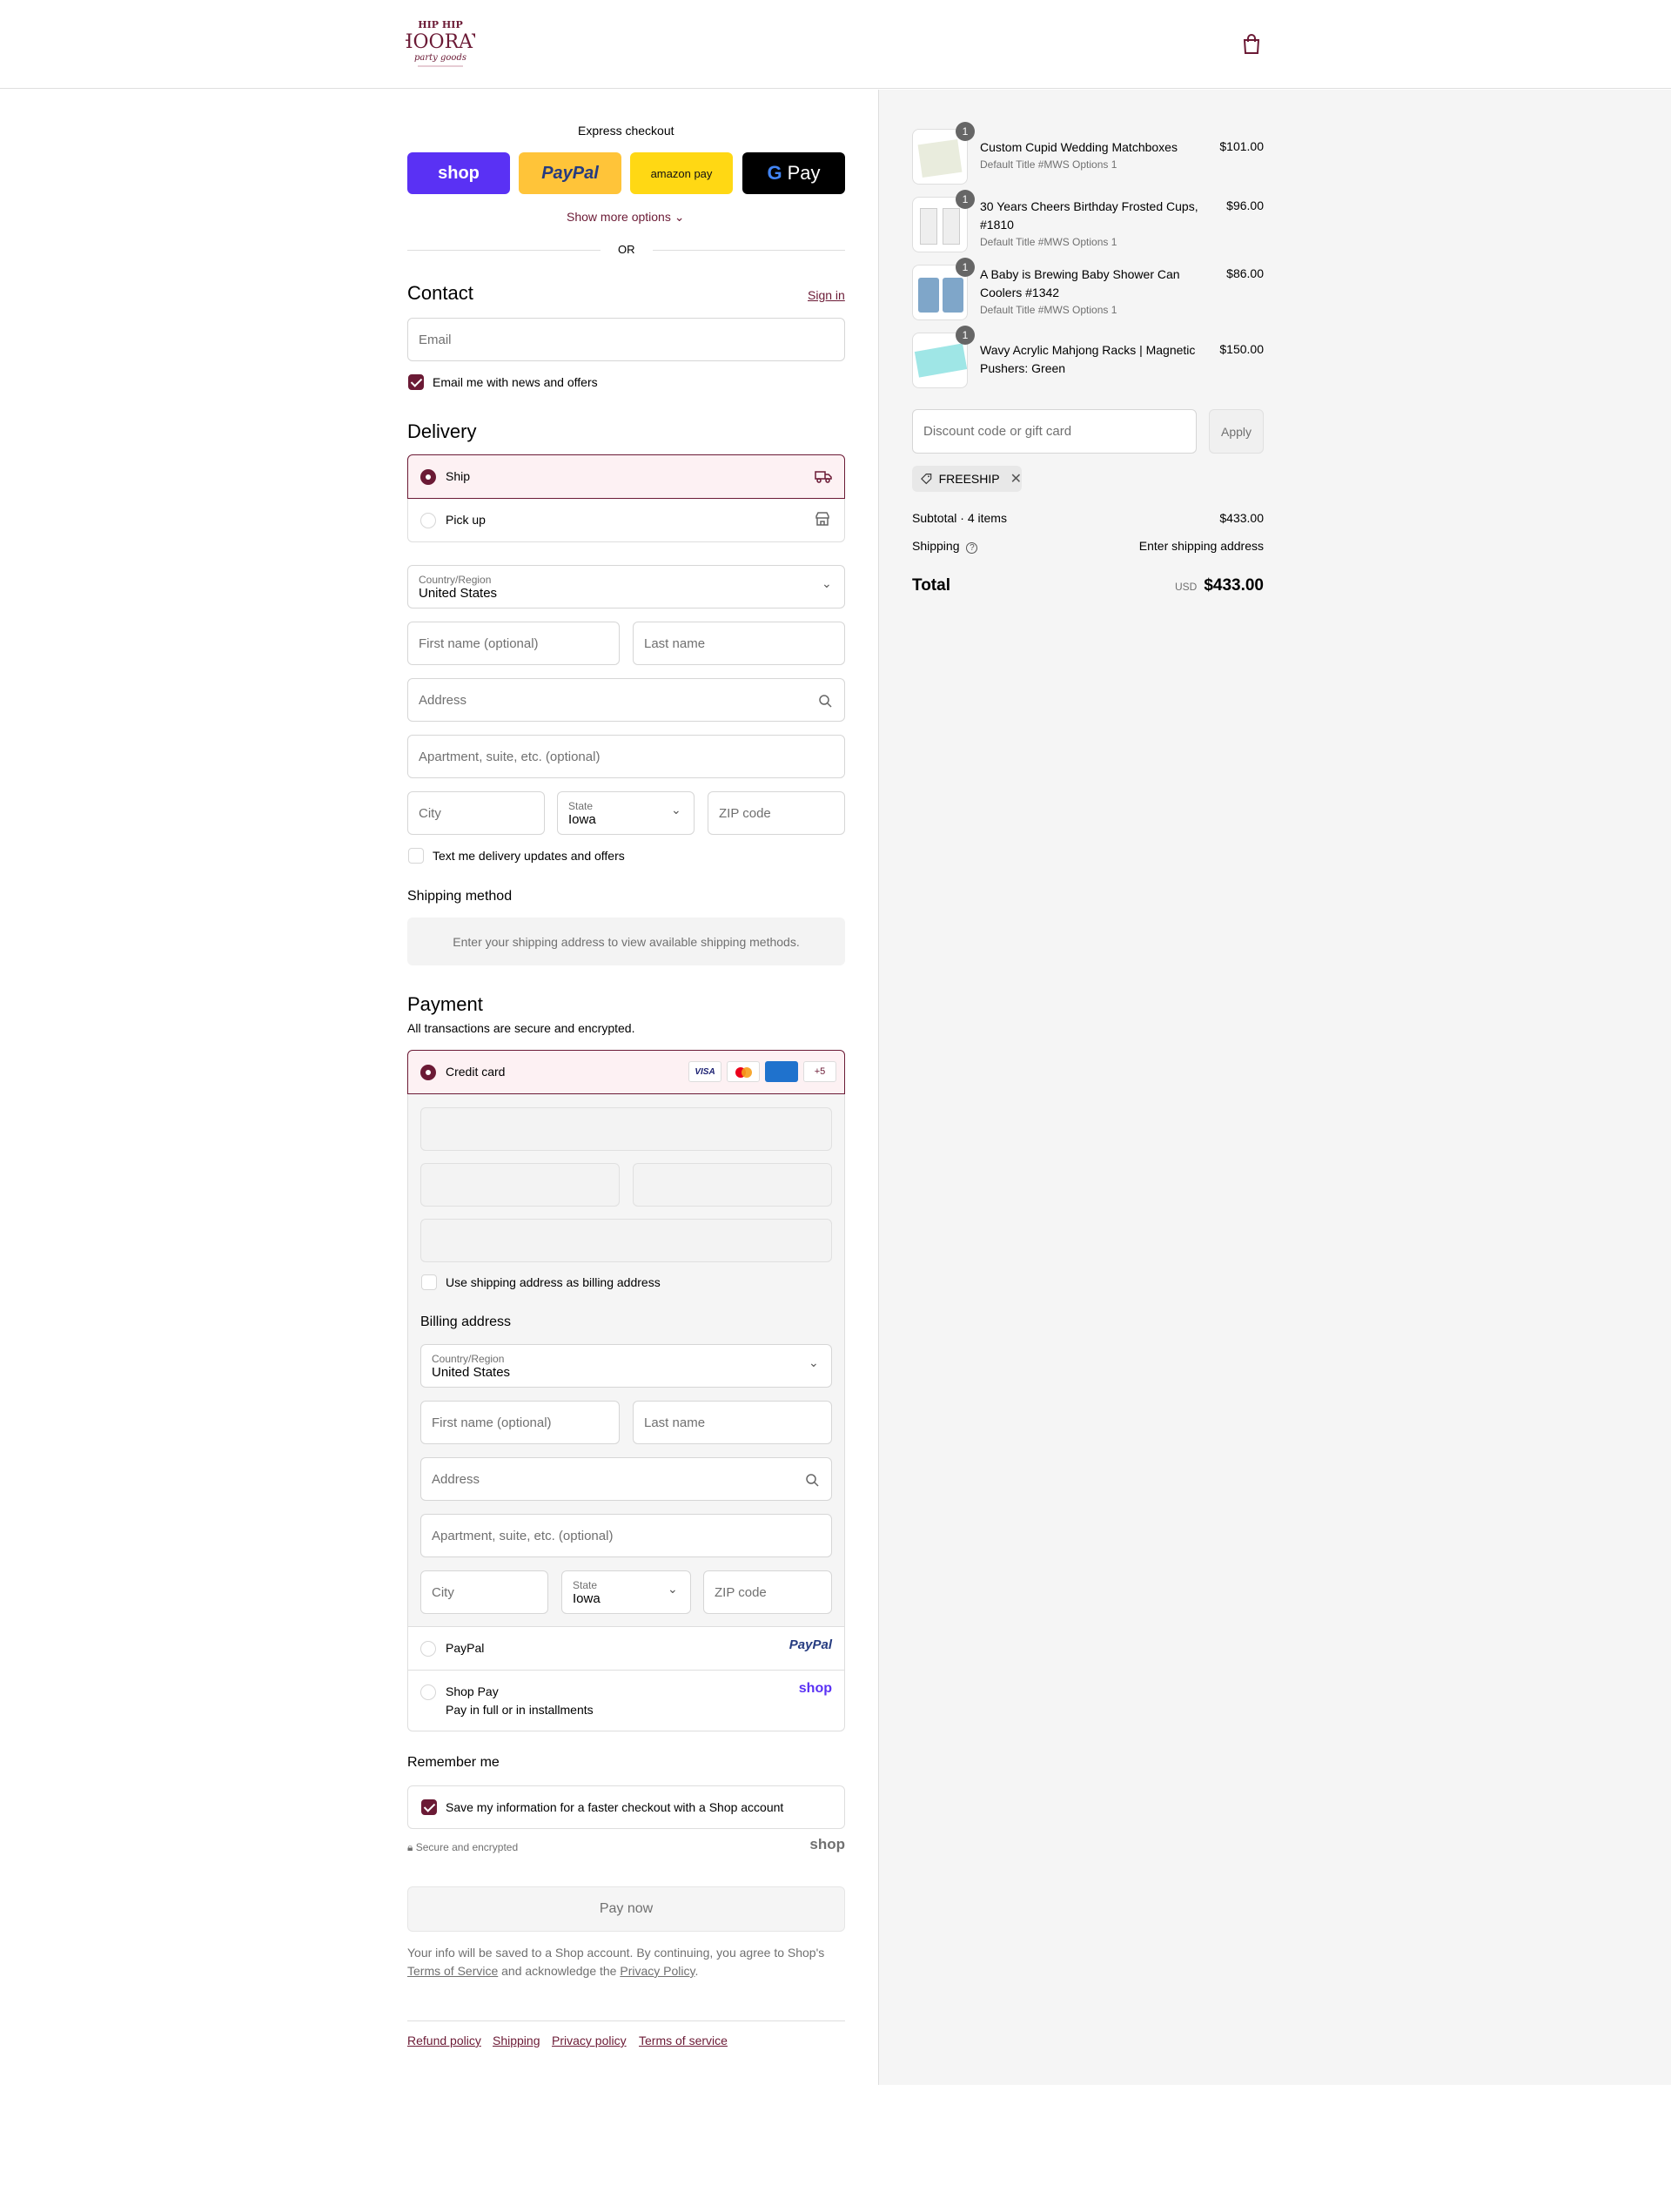  Describe the element at coordinates (416, 856) in the screenshot. I see `sms-checkbox` at that location.